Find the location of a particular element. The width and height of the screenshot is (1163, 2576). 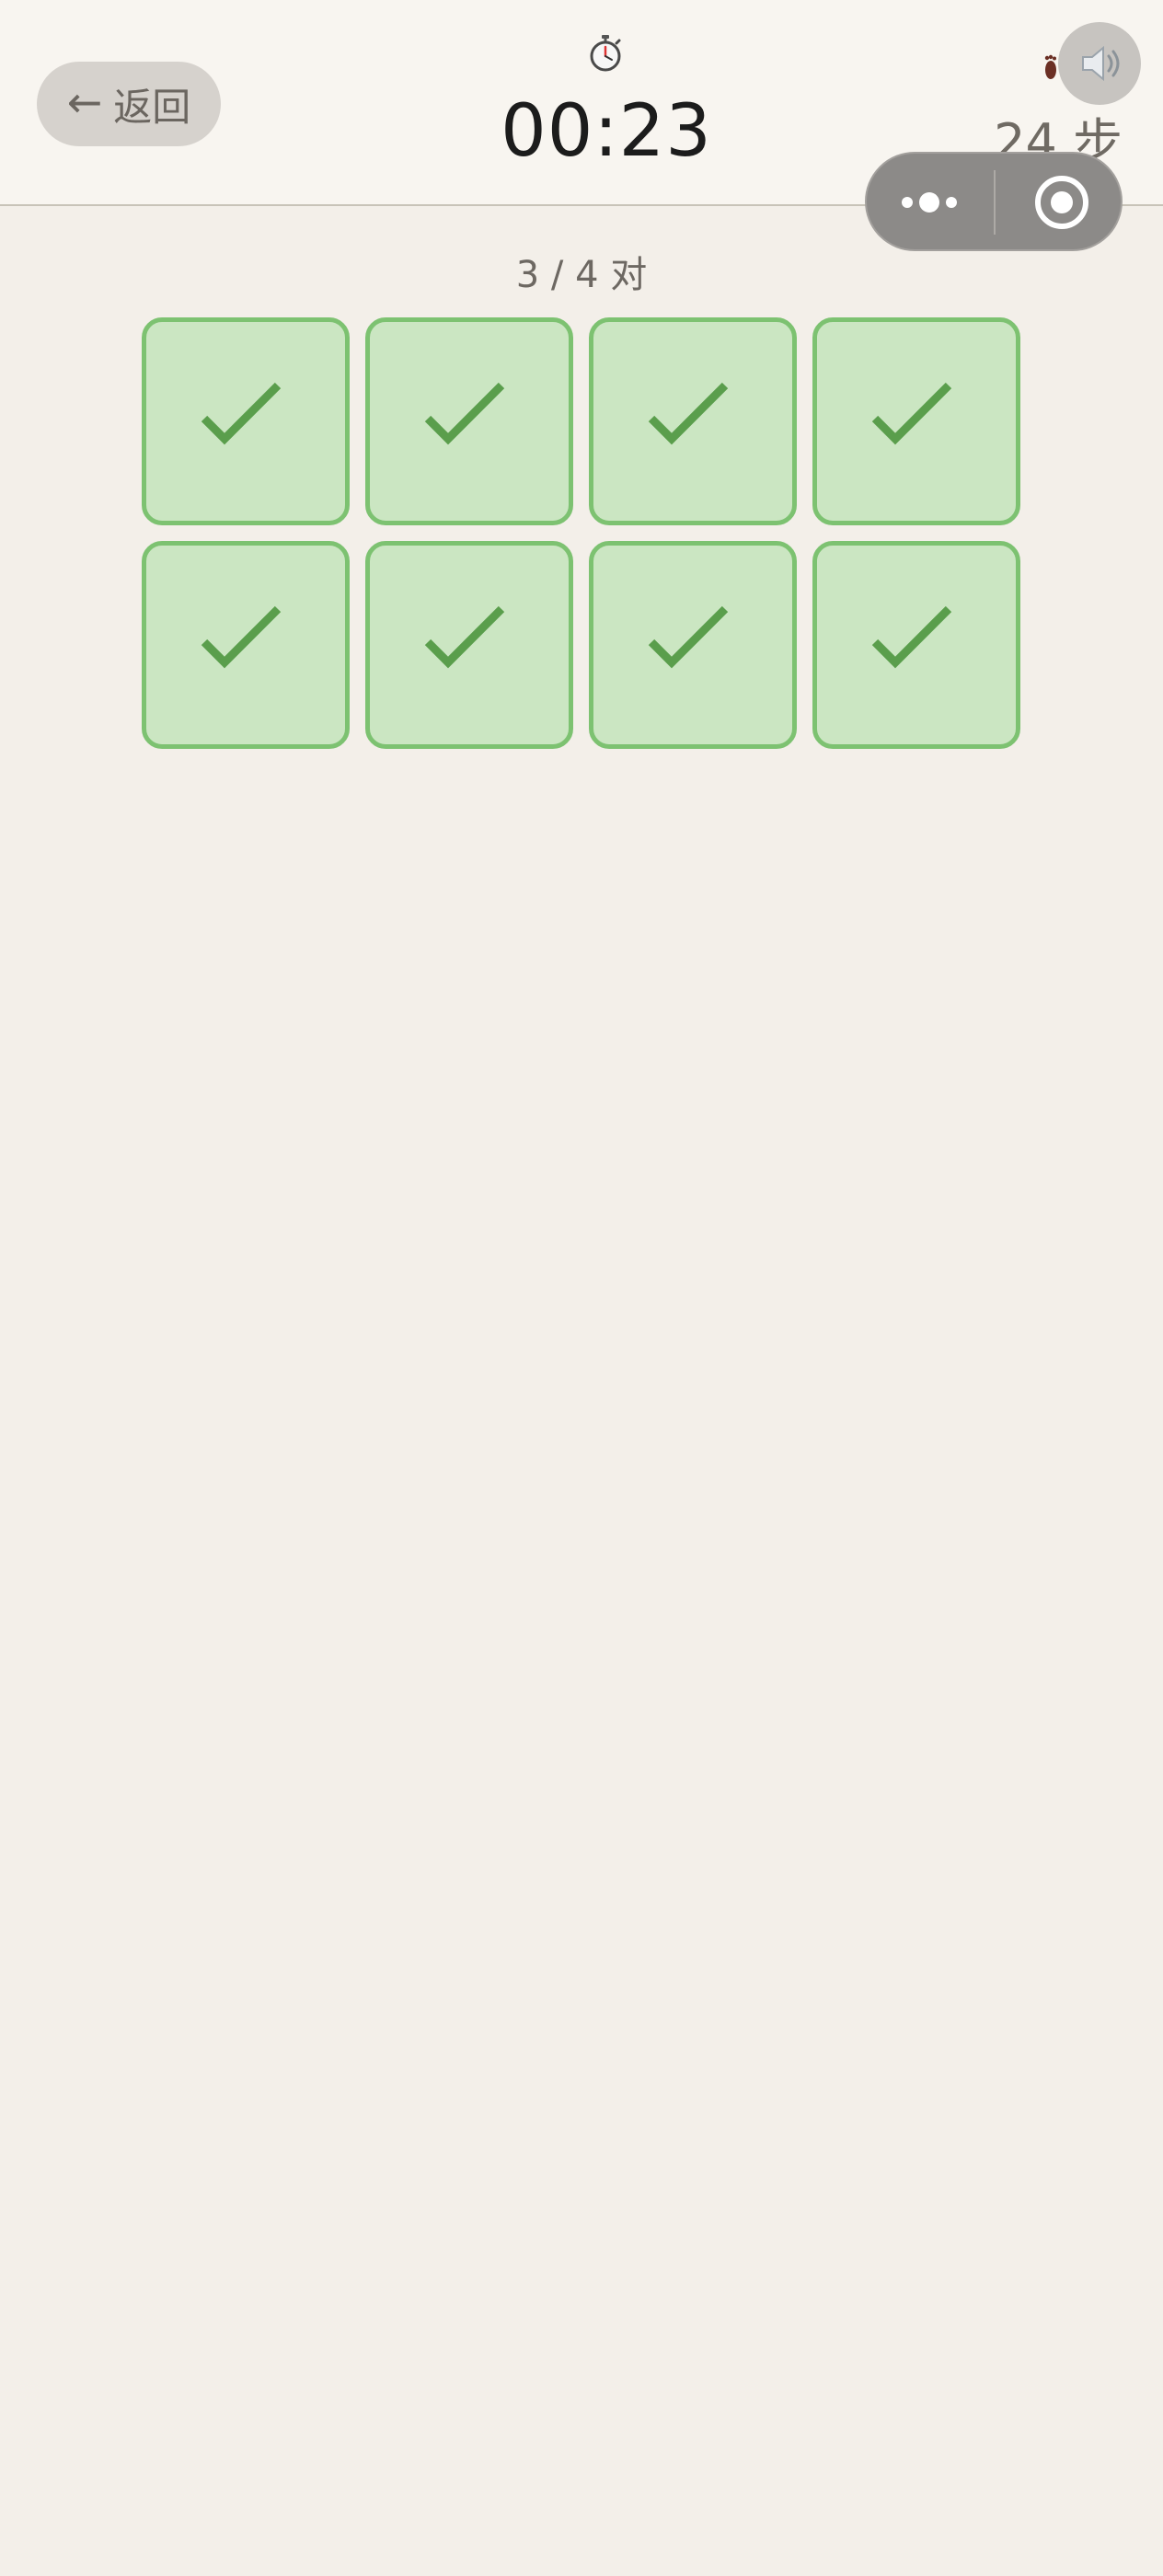

stopwatch-icon is located at coordinates (605, 53).